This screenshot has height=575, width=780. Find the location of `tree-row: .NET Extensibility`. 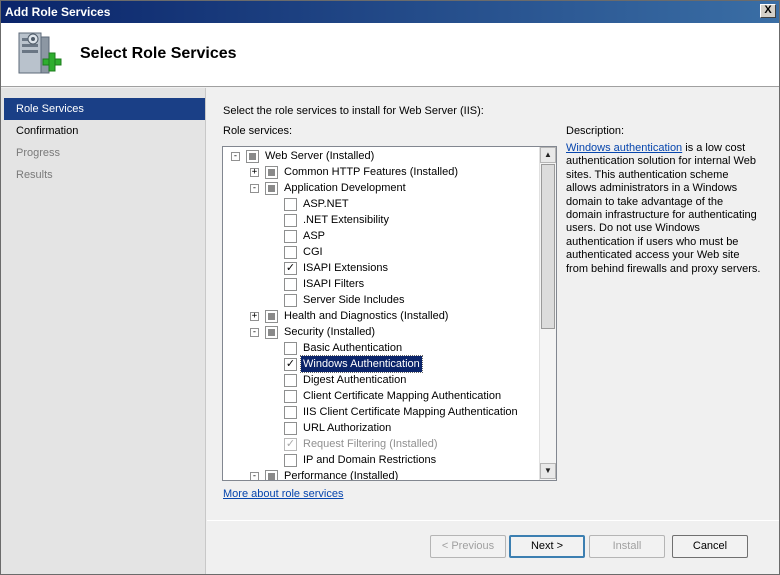

tree-row: .NET Extensibility is located at coordinates (381, 220).